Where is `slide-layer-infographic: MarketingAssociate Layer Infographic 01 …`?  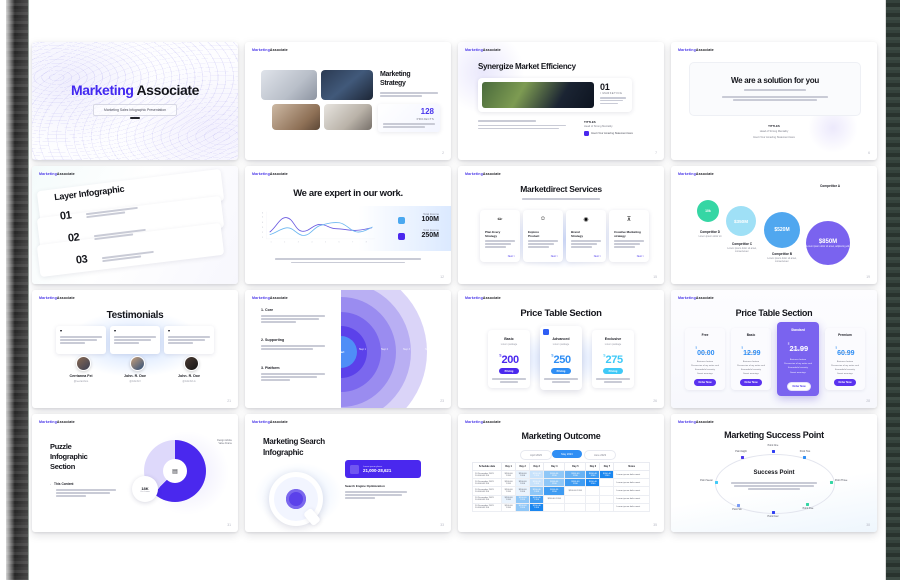
slide-layer-infographic: MarketingAssociate Layer Infographic 01 … is located at coordinates (135, 225).